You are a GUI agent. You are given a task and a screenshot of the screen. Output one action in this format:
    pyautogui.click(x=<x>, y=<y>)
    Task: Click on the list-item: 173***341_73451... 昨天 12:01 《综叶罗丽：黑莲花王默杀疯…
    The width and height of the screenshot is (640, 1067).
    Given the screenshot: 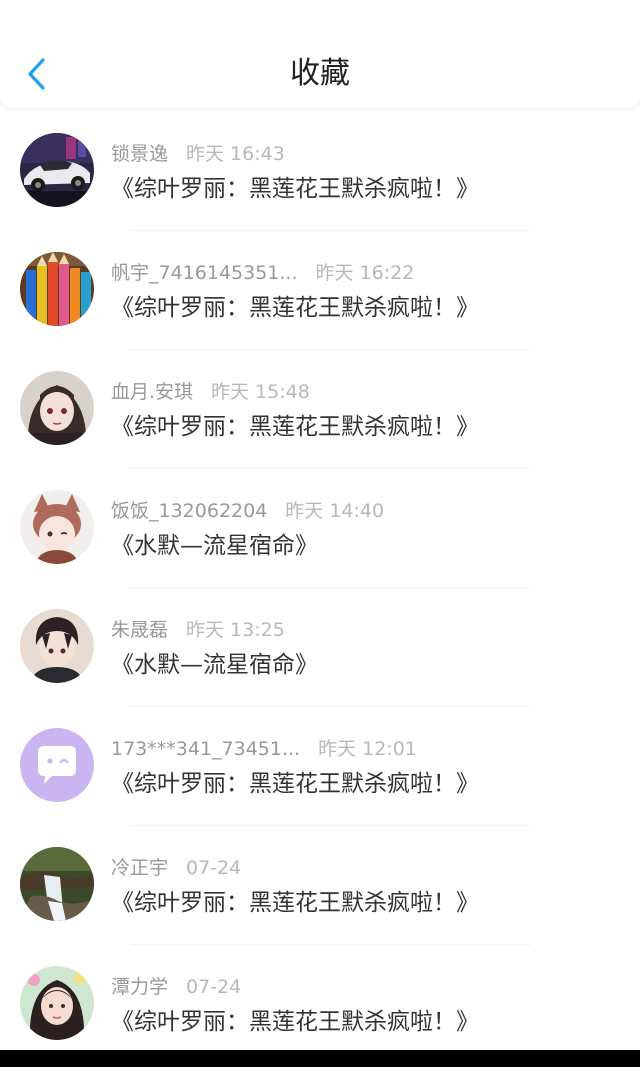 What is the action you would take?
    pyautogui.click(x=320, y=766)
    